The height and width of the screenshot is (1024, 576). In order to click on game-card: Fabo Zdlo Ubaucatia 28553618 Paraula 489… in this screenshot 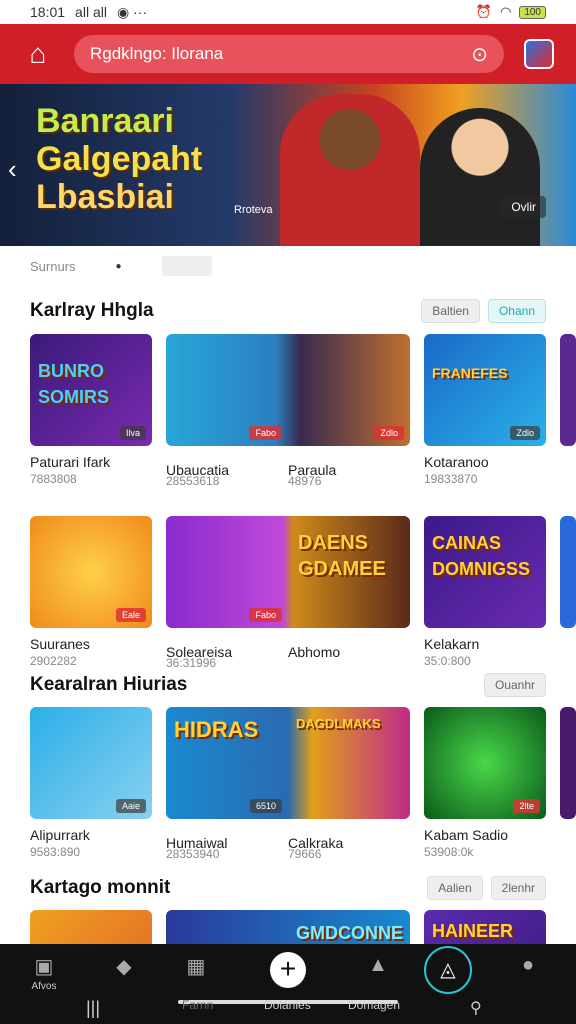, I will do `click(288, 411)`.